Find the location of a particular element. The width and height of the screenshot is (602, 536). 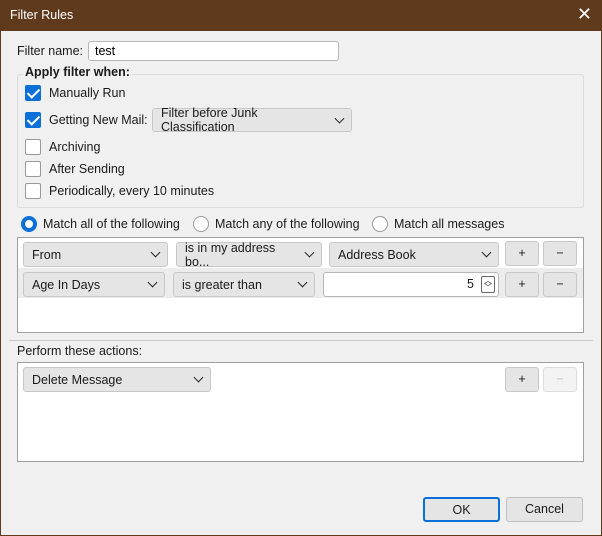

divider is located at coordinates (301, 340).